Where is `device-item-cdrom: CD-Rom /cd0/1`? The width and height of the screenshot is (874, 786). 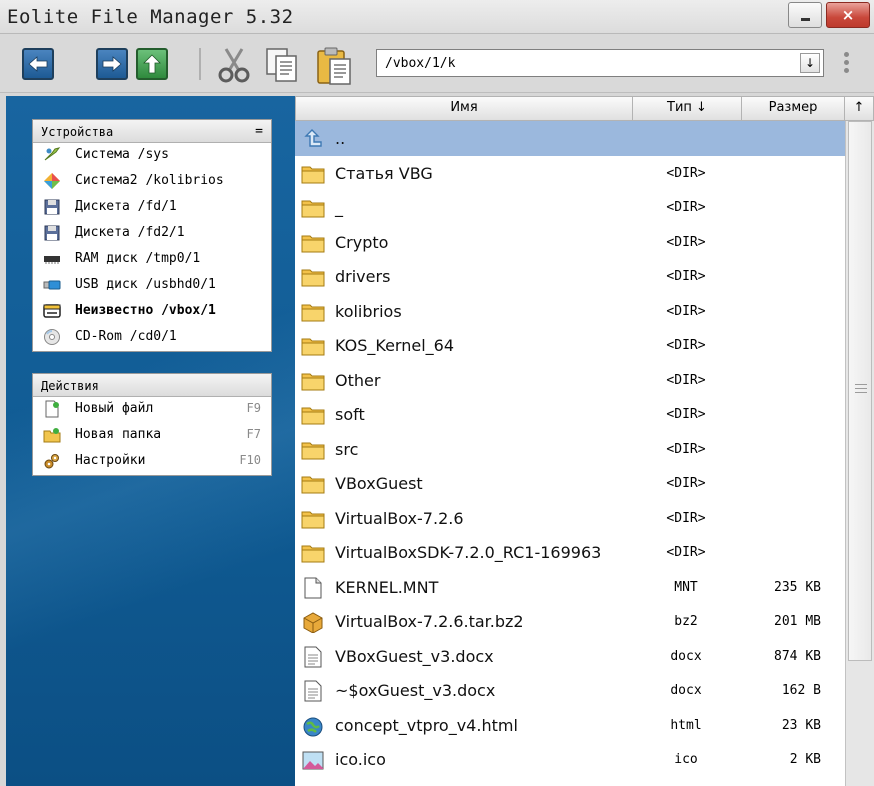
device-item-cdrom: CD-Rom /cd0/1 is located at coordinates (152, 338).